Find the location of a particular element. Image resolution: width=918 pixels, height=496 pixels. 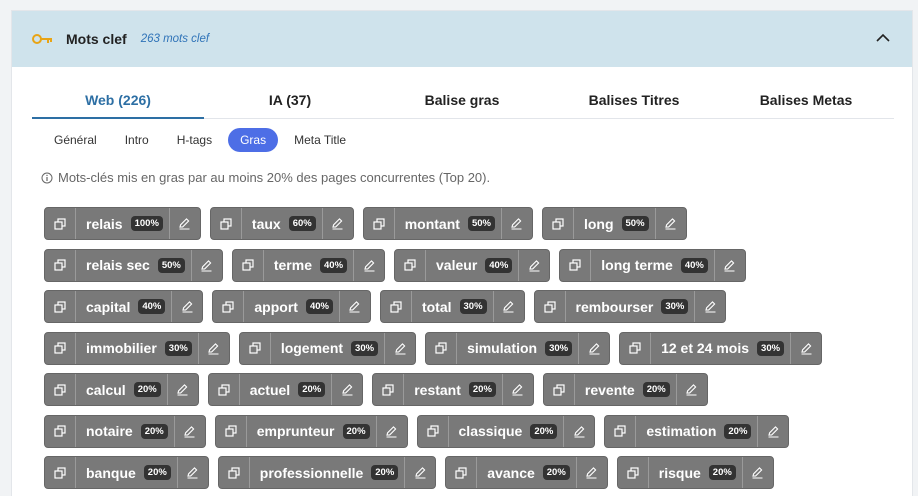

keyword-chip: terme 40% is located at coordinates (308, 265).